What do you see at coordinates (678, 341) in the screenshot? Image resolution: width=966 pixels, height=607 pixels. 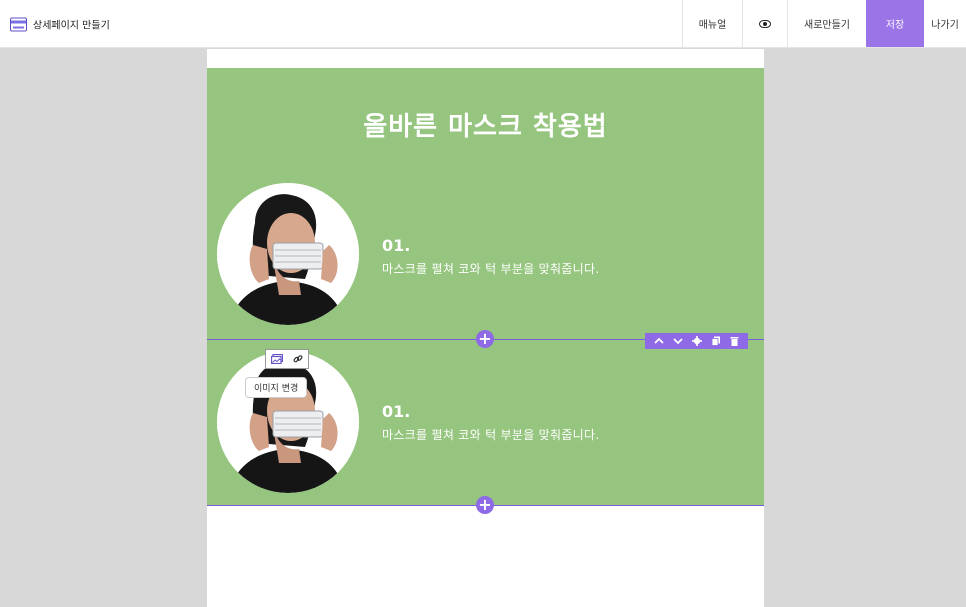 I see `move-down-icon` at bounding box center [678, 341].